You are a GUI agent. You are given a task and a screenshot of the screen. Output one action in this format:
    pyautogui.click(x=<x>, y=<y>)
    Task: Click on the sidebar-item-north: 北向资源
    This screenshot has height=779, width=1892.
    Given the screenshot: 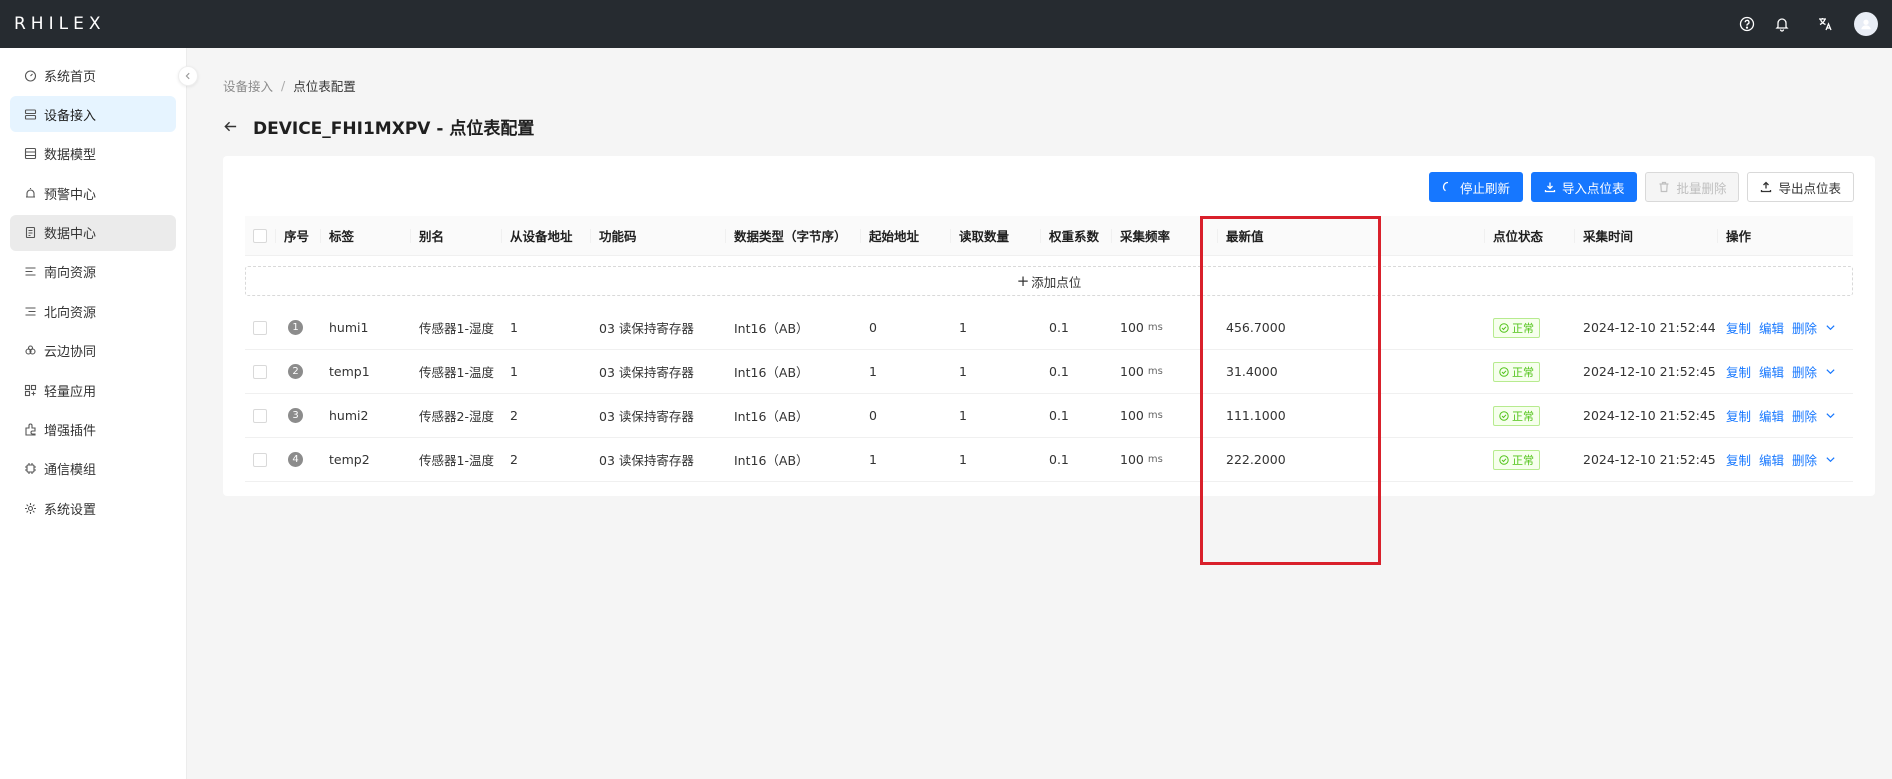 What is the action you would take?
    pyautogui.click(x=93, y=311)
    